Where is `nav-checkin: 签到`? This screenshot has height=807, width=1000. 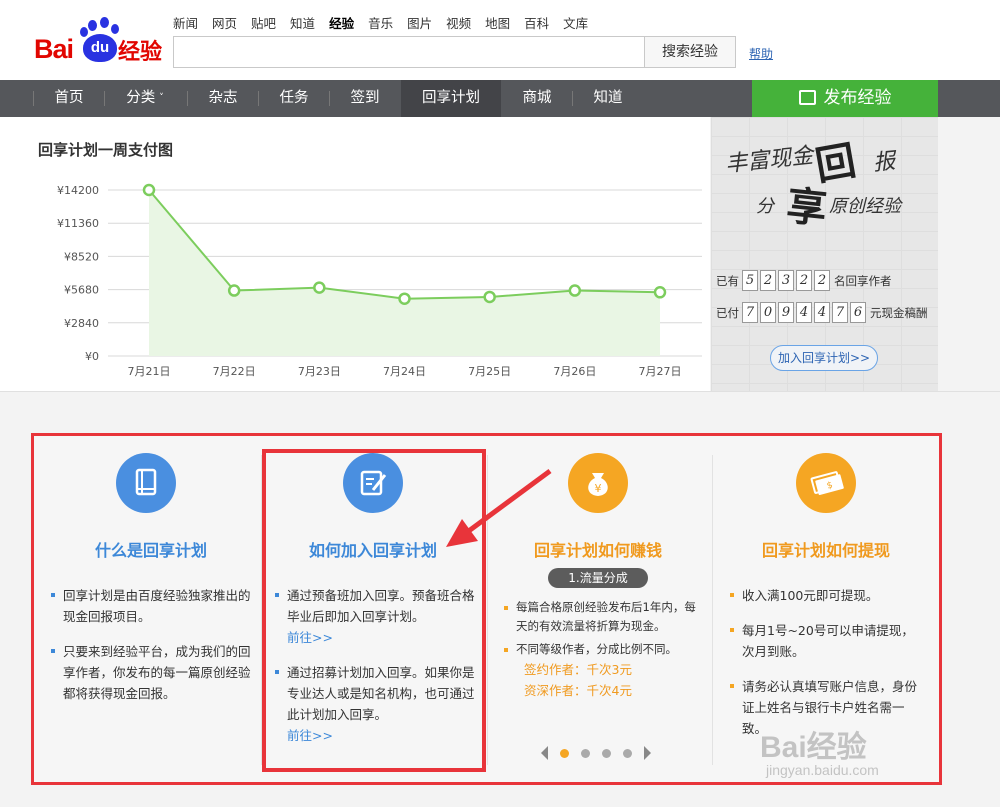
nav-checkin: 签到 is located at coordinates (365, 98).